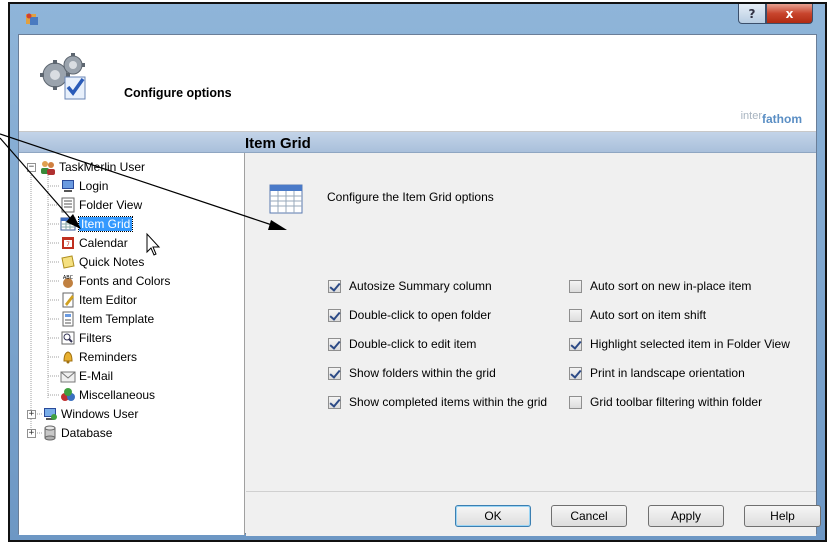 The width and height of the screenshot is (835, 550). What do you see at coordinates (63, 76) in the screenshot?
I see `configure-gears-icon` at bounding box center [63, 76].